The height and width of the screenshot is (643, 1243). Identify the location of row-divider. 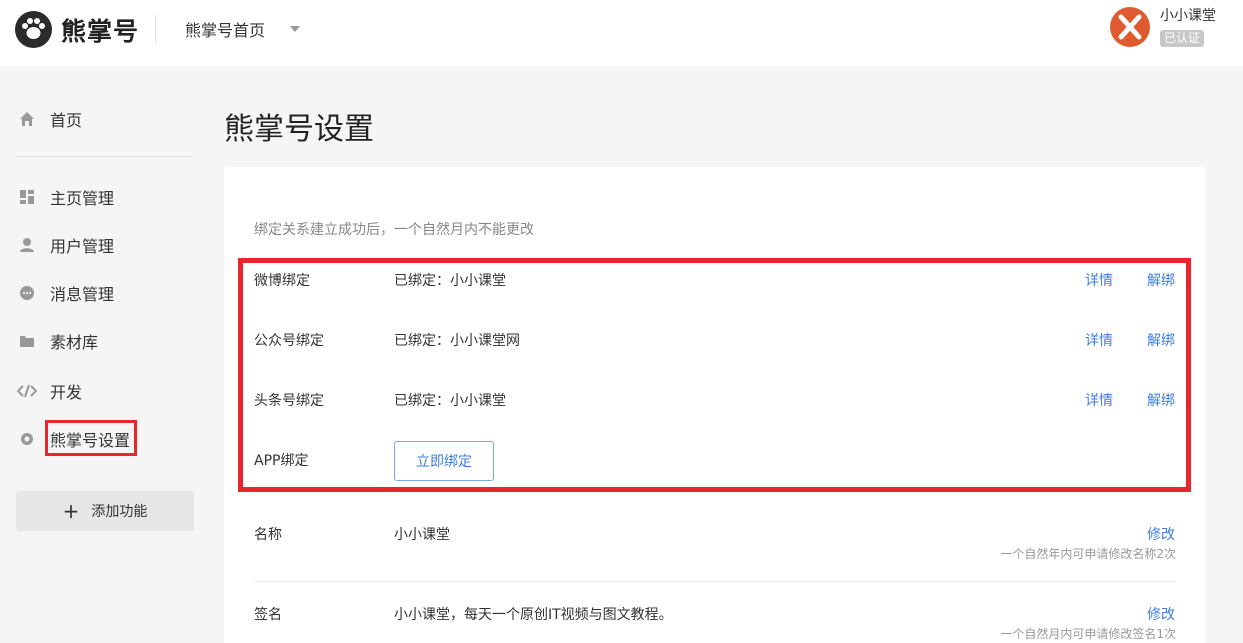
(715, 581).